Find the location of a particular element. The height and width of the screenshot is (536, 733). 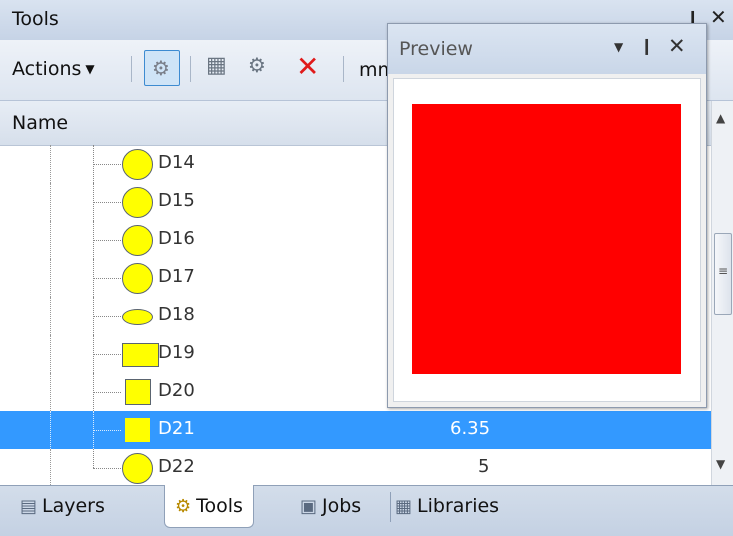

row-label: D18 is located at coordinates (176, 314).